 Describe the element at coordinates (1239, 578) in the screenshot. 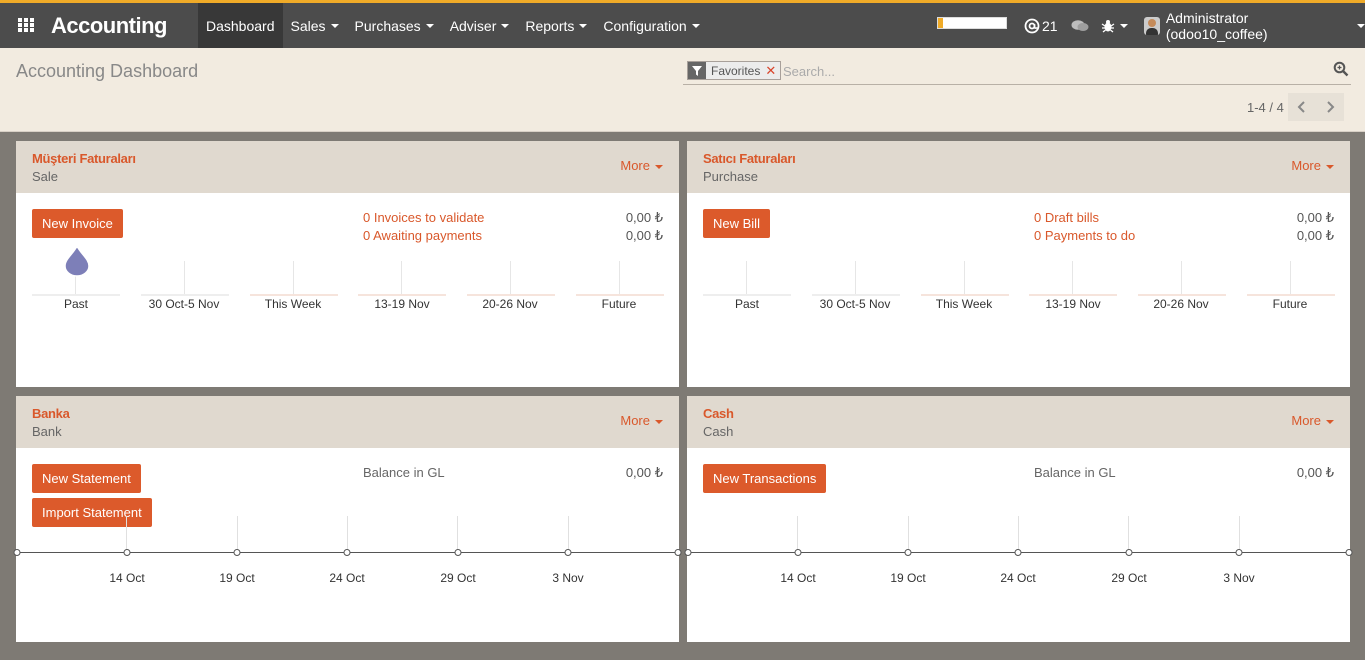

I see `chart-tick-label: 3 Nov` at that location.